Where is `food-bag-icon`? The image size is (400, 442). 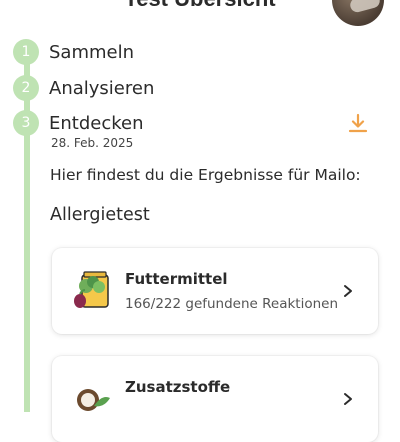 food-bag-icon is located at coordinates (91, 289).